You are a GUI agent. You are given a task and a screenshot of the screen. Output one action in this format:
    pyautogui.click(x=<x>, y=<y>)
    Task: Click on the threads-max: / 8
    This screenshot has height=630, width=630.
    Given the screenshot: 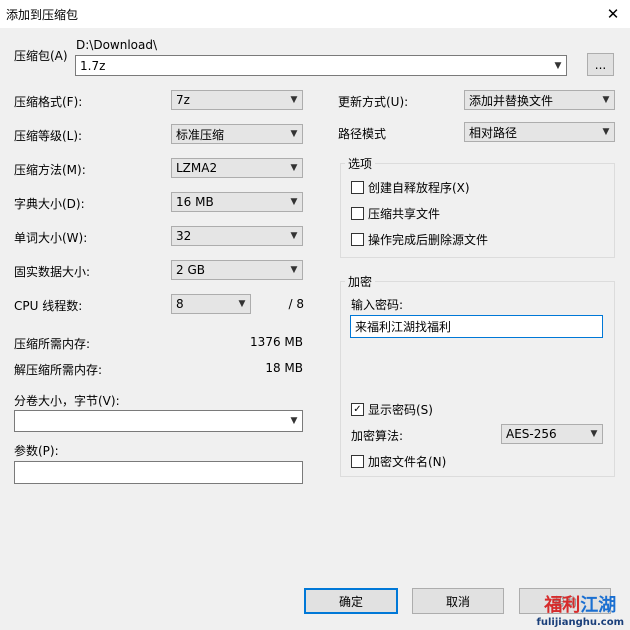 What is the action you would take?
    pyautogui.click(x=296, y=304)
    